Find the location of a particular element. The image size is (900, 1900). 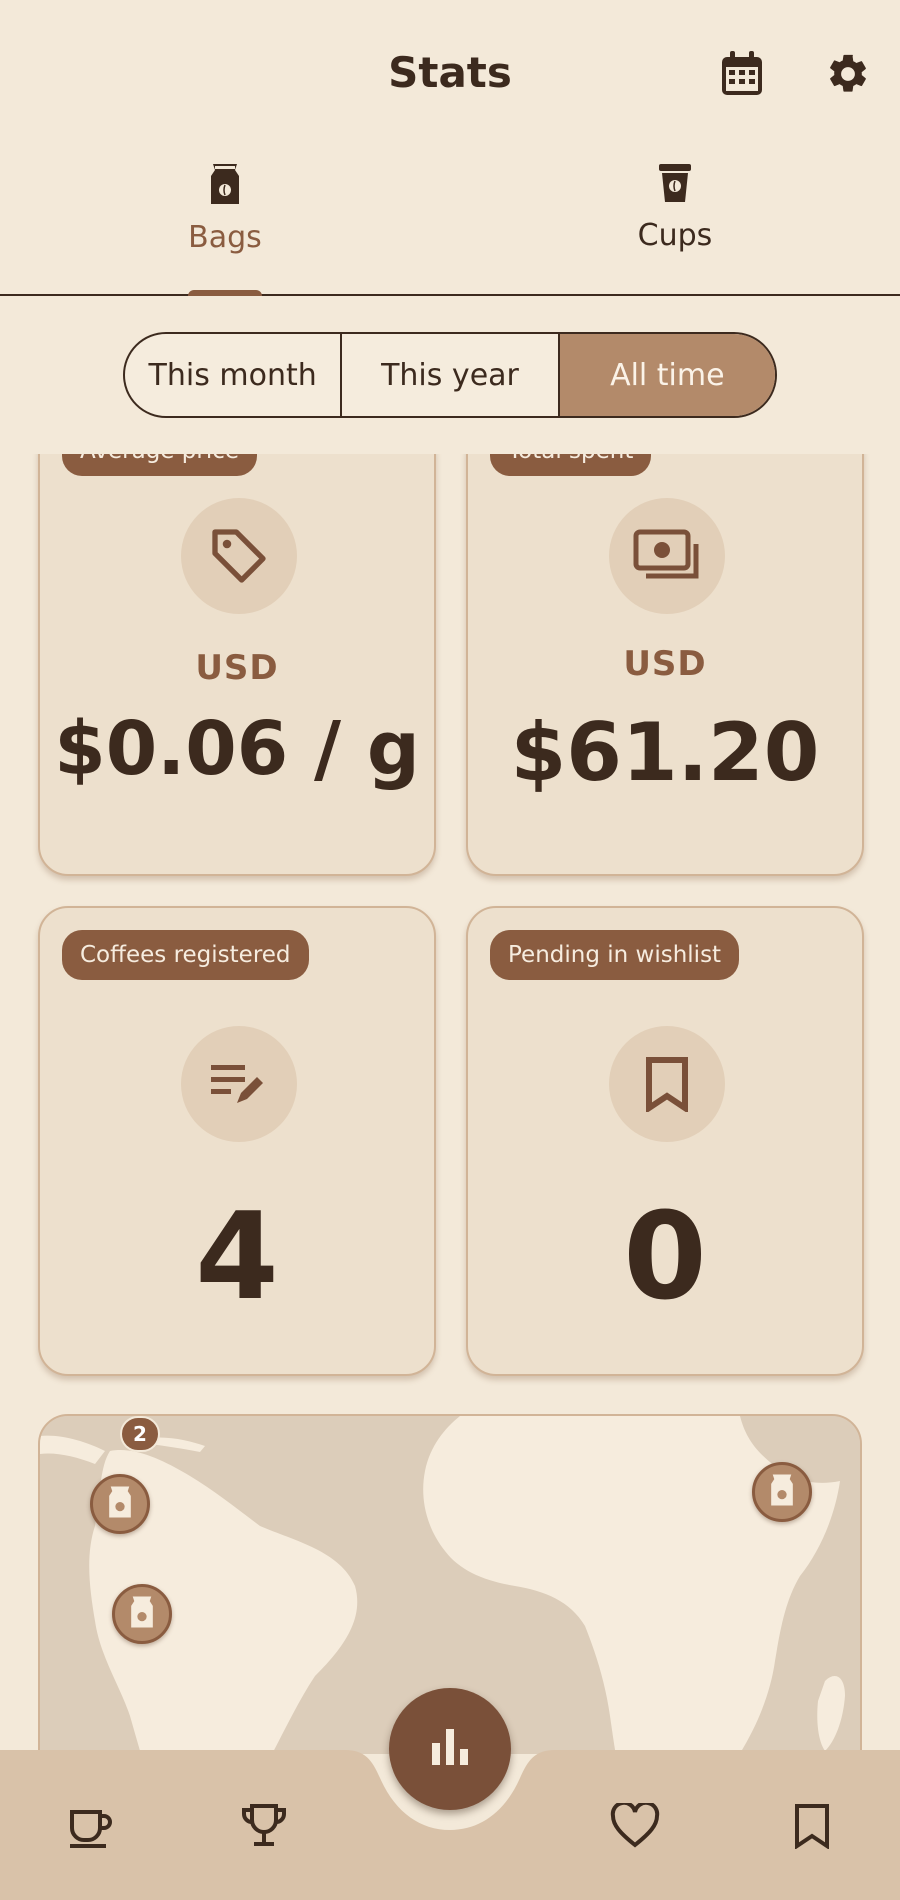

coffees-registered-card: Coffees registered 4 is located at coordinates (237, 1141).